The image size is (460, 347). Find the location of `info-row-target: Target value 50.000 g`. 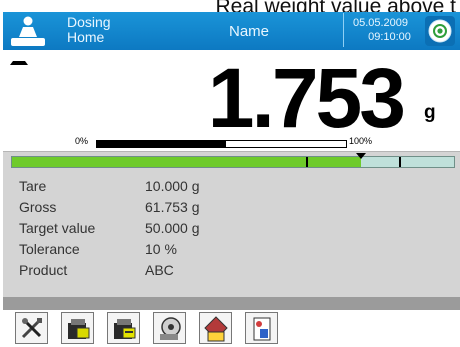

info-row-target: Target value 50.000 g is located at coordinates (169, 230).